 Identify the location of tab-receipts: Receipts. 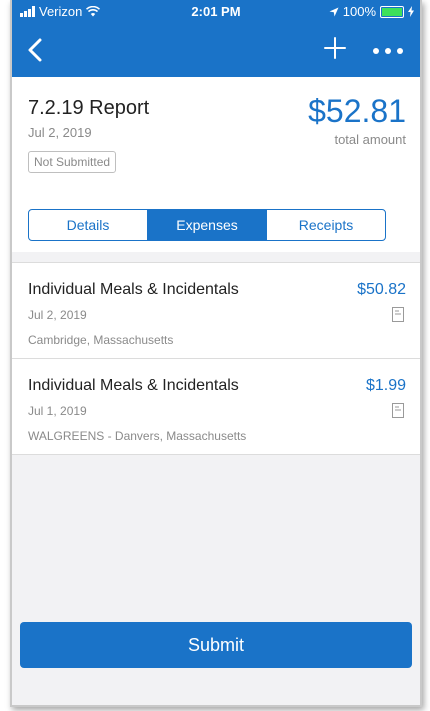
(325, 225).